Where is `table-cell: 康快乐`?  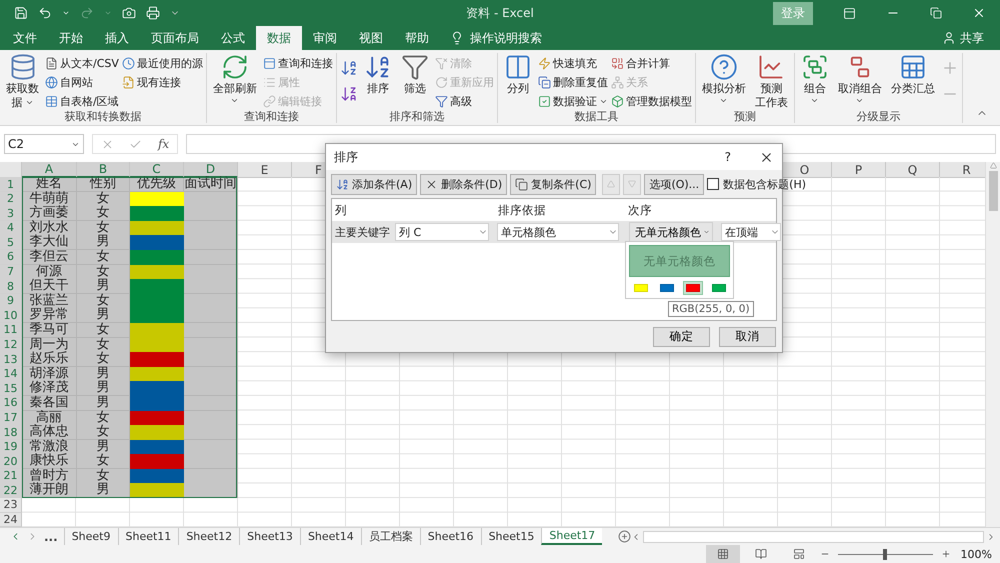 table-cell: 康快乐 is located at coordinates (49, 462).